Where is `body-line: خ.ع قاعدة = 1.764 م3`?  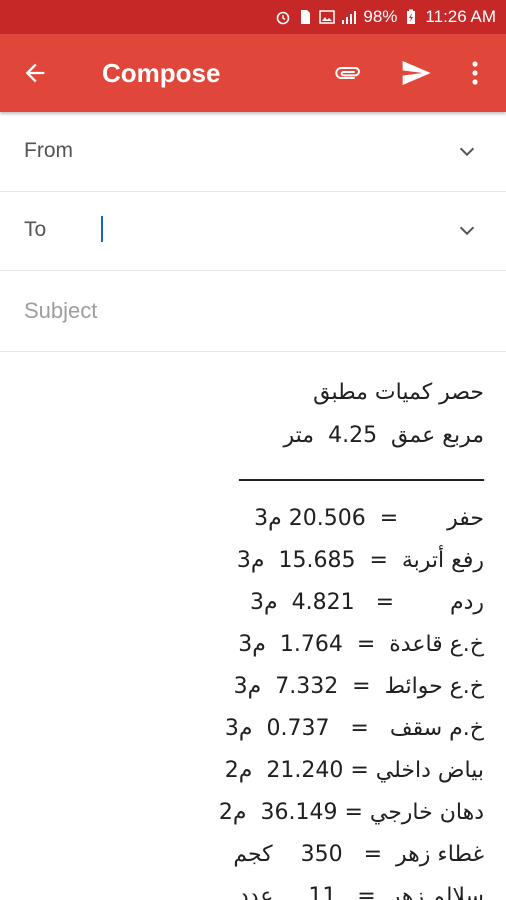
body-line: خ.ع قاعدة = 1.764 م3 is located at coordinates (361, 644).